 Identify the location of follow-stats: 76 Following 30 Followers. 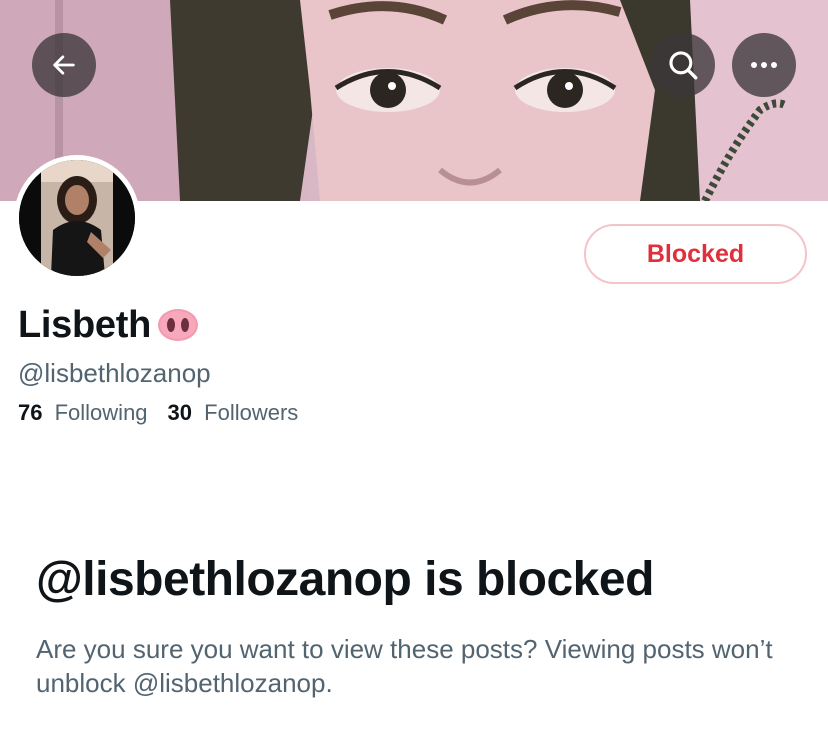
(158, 413).